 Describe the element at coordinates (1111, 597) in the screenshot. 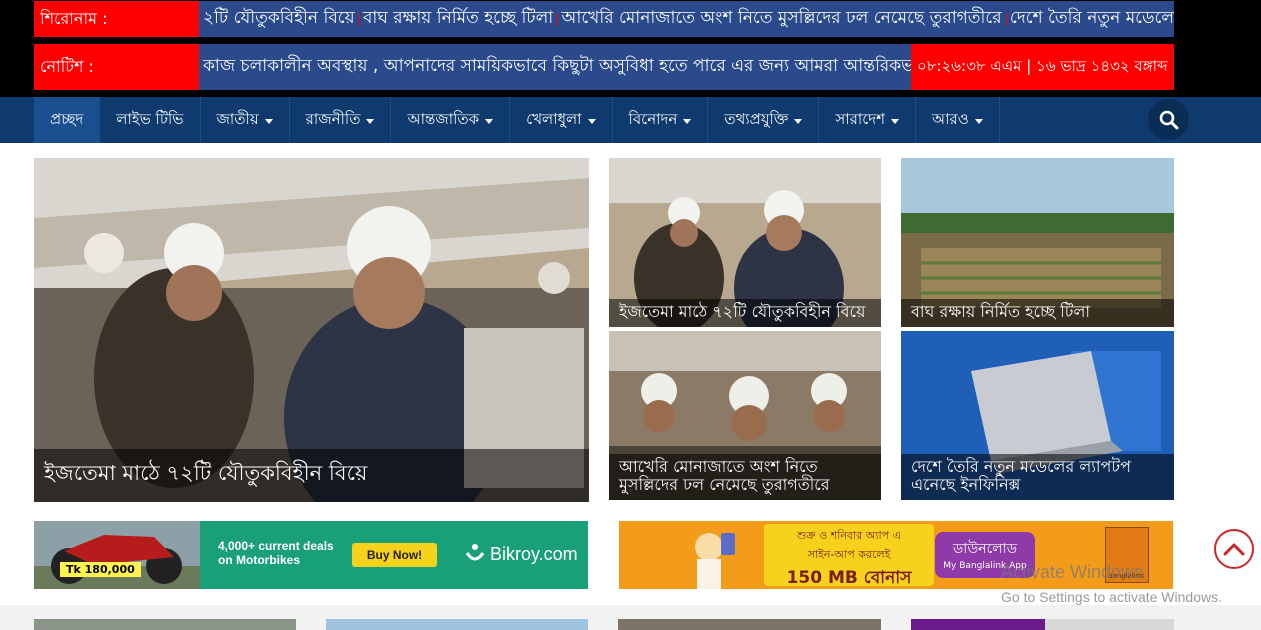

I see `activate-subtitle: Go to Settings to activate Windows.` at that location.